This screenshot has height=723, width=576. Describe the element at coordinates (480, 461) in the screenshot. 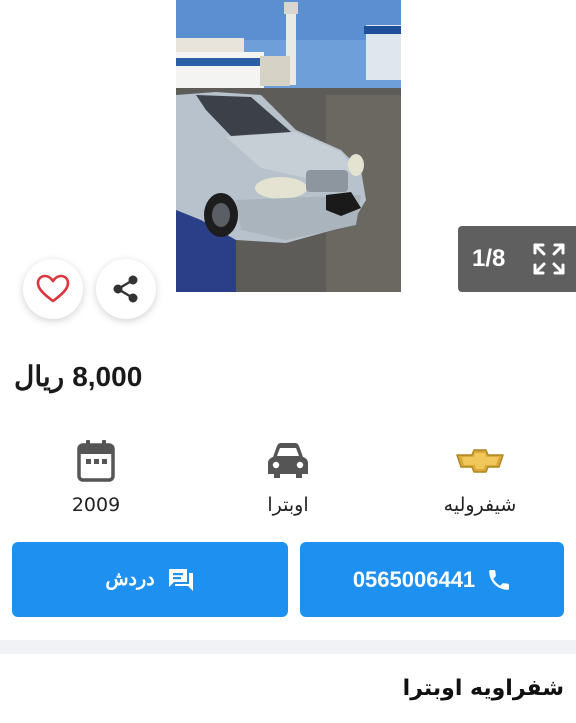

I see `chevrolet-logo-icon` at that location.